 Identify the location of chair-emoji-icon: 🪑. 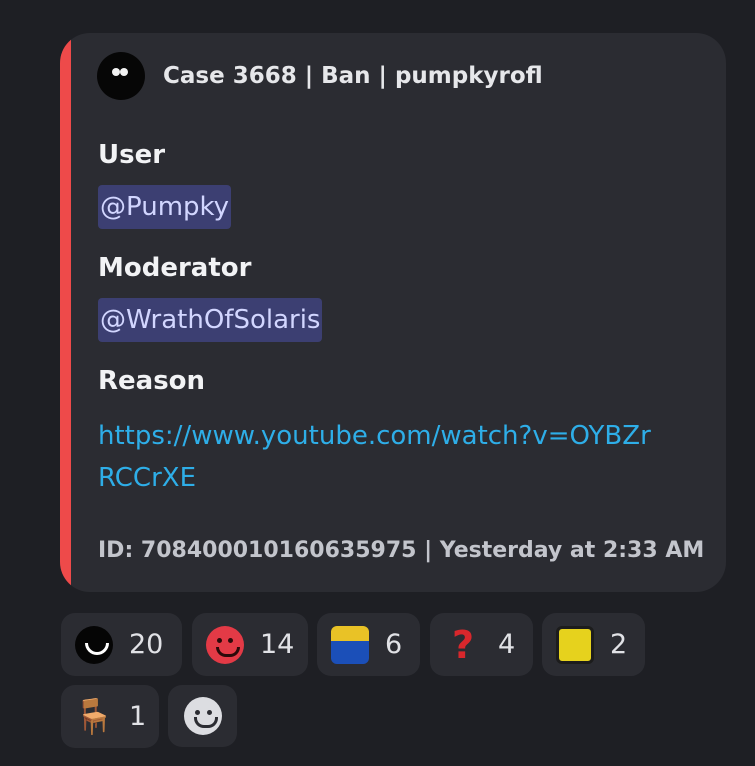
(94, 716).